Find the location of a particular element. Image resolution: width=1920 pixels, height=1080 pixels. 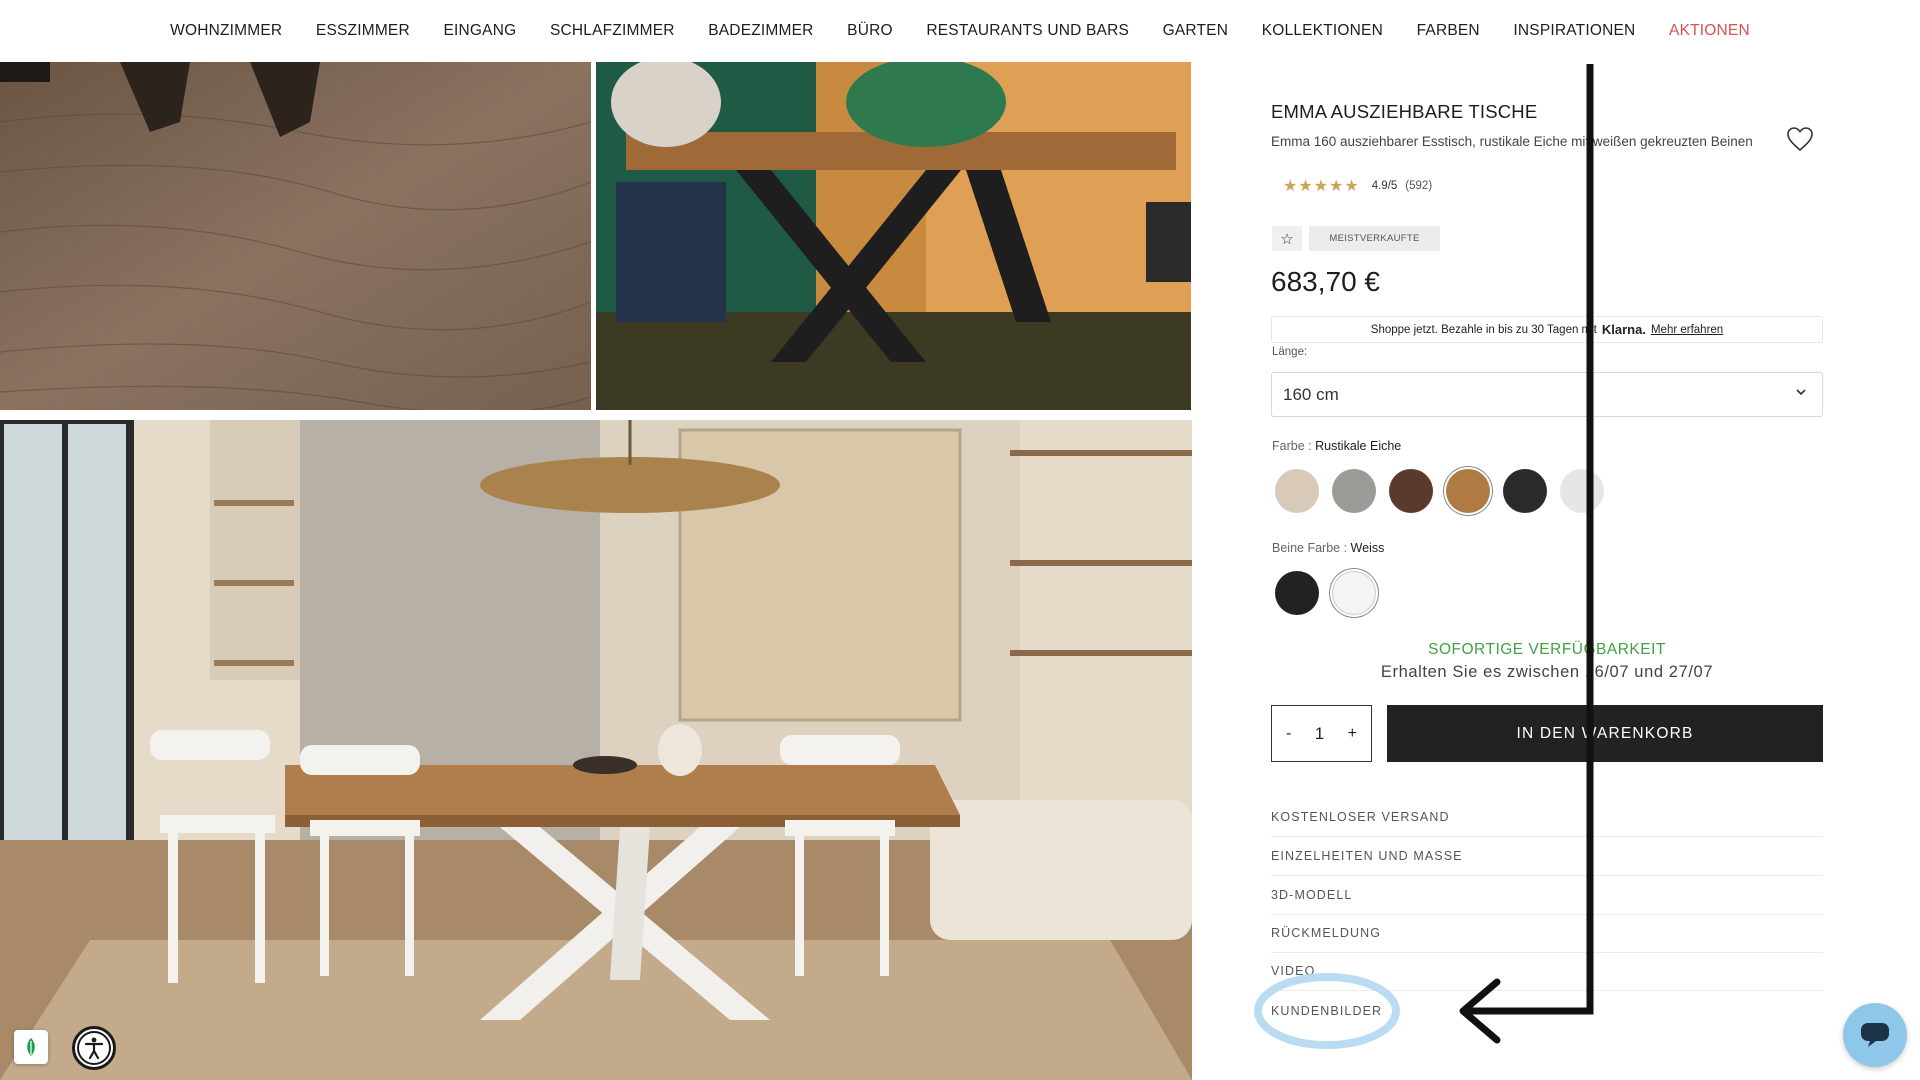

length-select: 160 cm is located at coordinates (1547, 394).